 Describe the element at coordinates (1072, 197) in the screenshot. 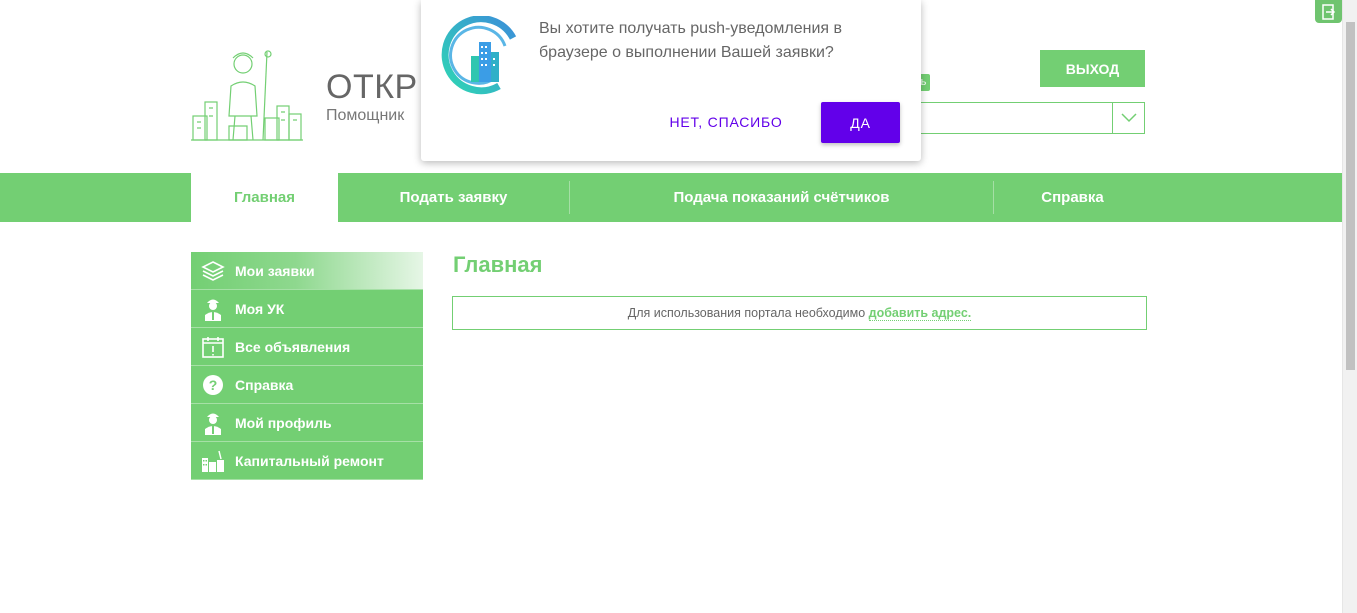

I see `nav-tab-help: Справка` at that location.